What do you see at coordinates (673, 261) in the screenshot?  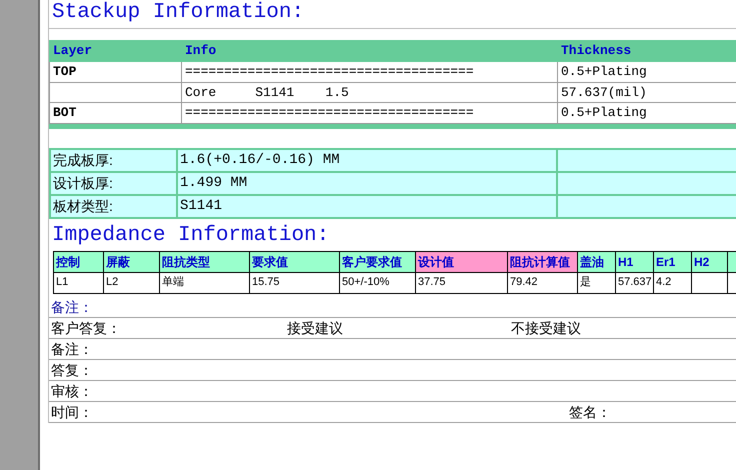 I see `column-header: Er1` at bounding box center [673, 261].